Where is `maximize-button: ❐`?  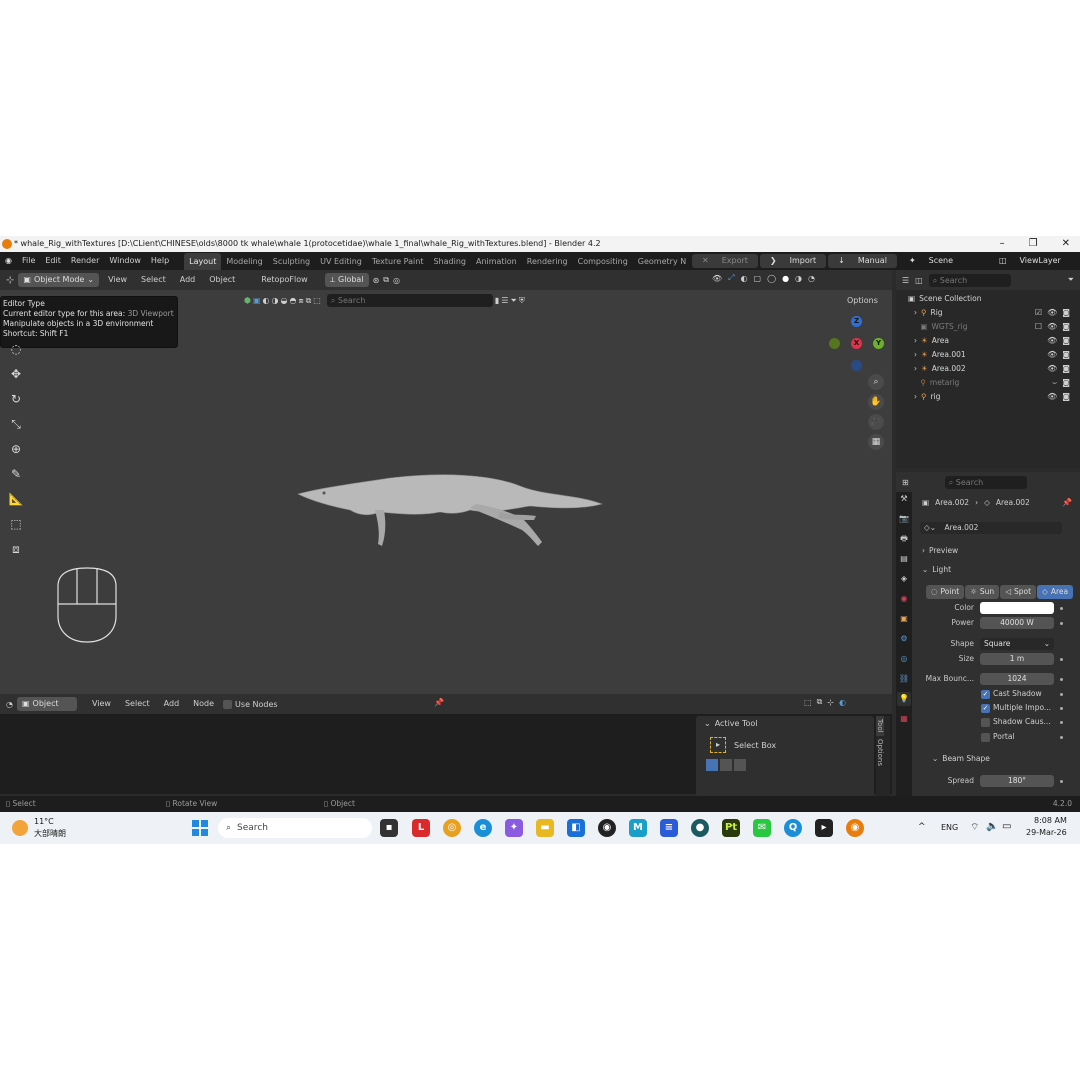 maximize-button: ❐ is located at coordinates (1033, 244).